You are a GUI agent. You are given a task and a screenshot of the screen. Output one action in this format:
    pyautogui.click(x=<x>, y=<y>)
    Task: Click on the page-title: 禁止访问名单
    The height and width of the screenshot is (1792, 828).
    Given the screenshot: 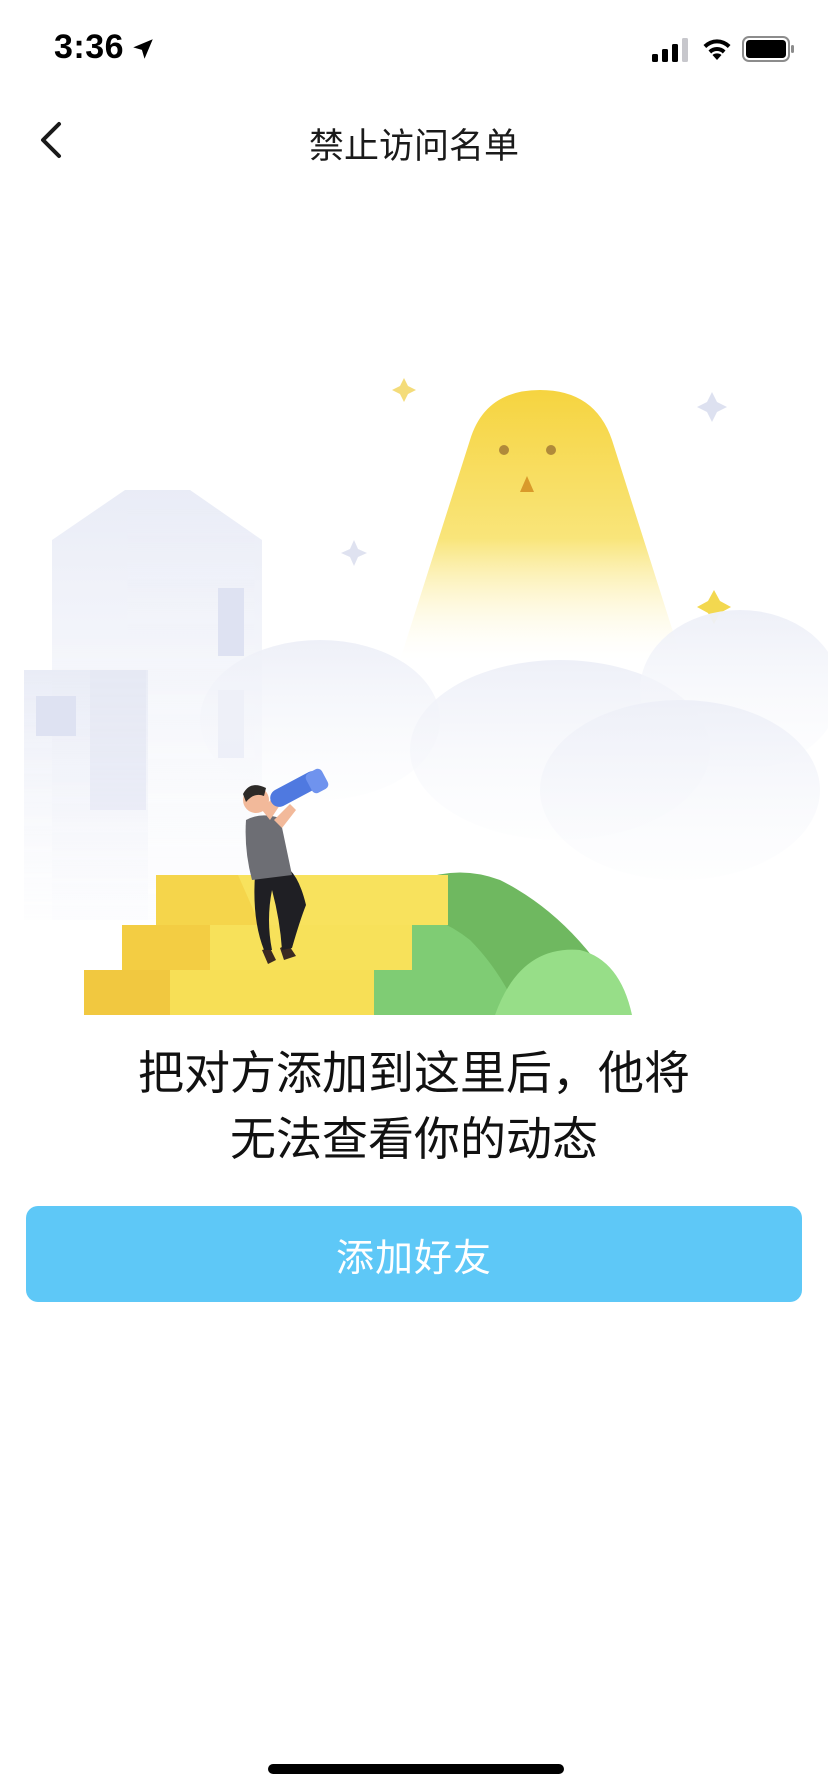 What is the action you would take?
    pyautogui.click(x=413, y=147)
    